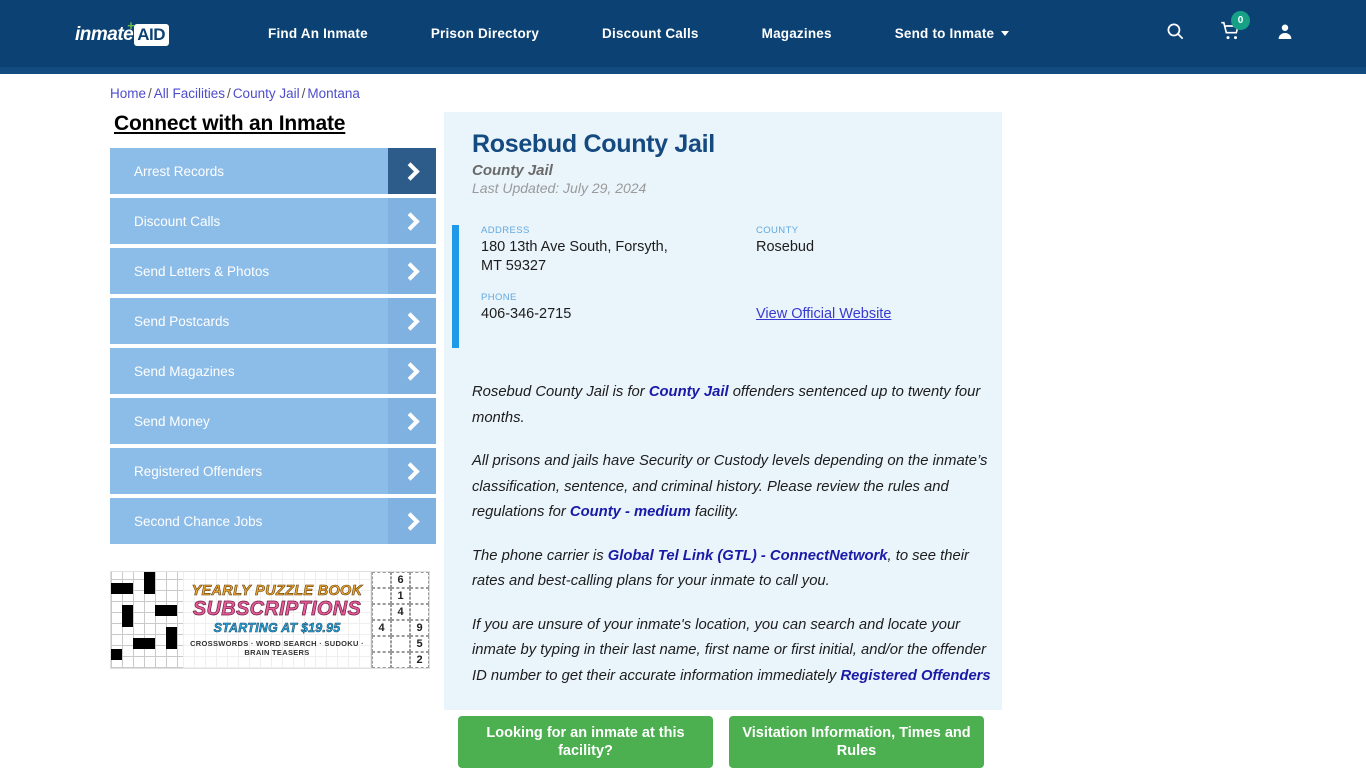  Describe the element at coordinates (797, 33) in the screenshot. I see `nav-item-magazines: Magazines` at that location.